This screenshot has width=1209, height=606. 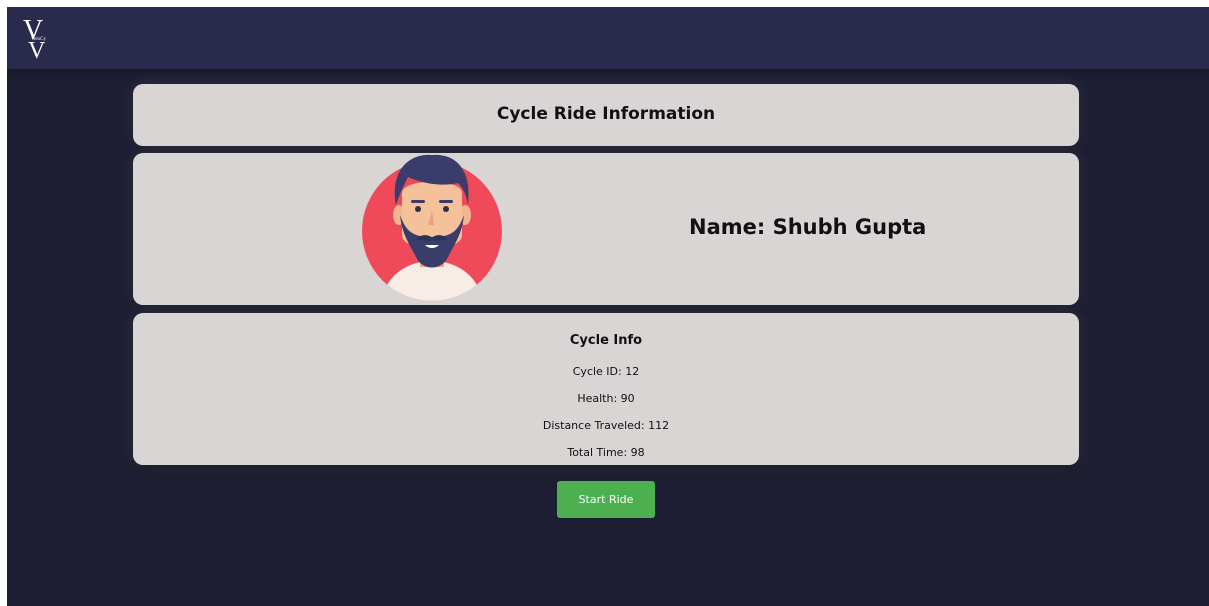 What do you see at coordinates (606, 398) in the screenshot?
I see `cycle-health: Health: 90` at bounding box center [606, 398].